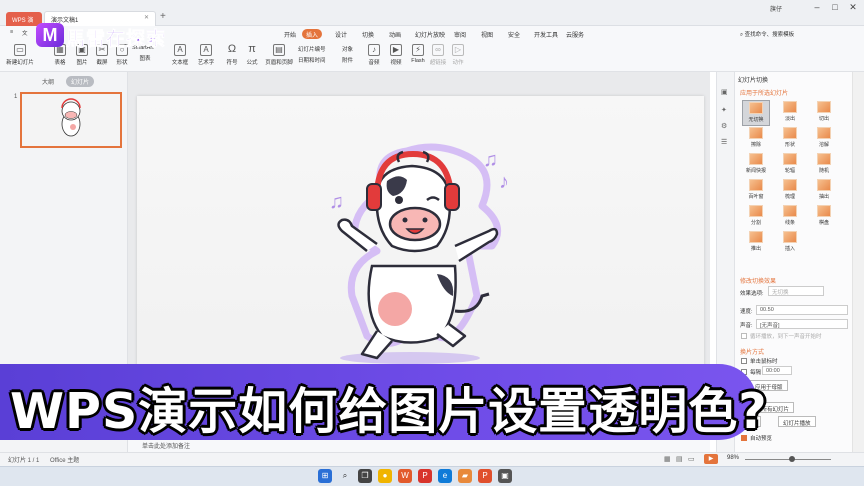 The width and height of the screenshot is (864, 486). Describe the element at coordinates (724, 92) in the screenshot. I see `transition-icon: ▣` at that location.